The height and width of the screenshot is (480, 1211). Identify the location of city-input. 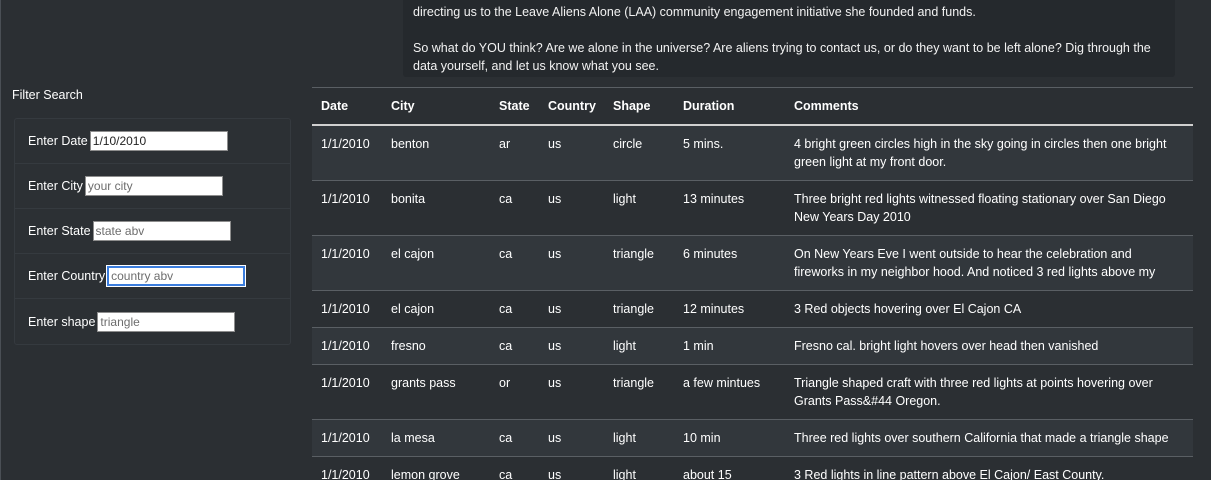
(153, 186).